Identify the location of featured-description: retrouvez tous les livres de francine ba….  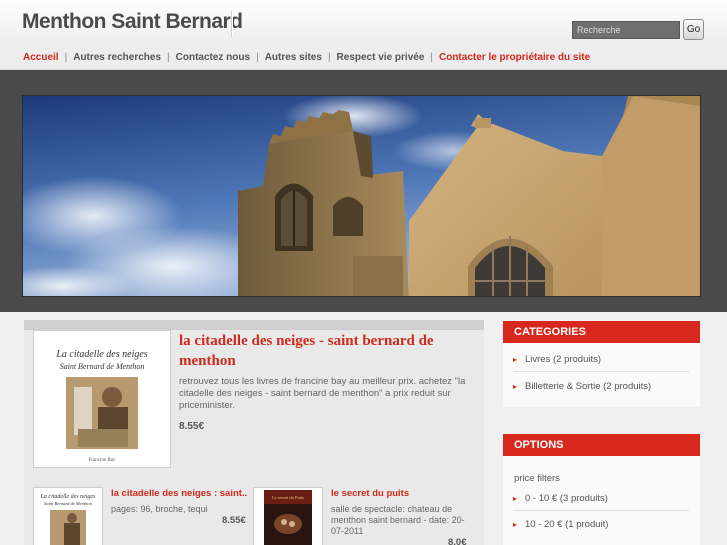
(322, 393).